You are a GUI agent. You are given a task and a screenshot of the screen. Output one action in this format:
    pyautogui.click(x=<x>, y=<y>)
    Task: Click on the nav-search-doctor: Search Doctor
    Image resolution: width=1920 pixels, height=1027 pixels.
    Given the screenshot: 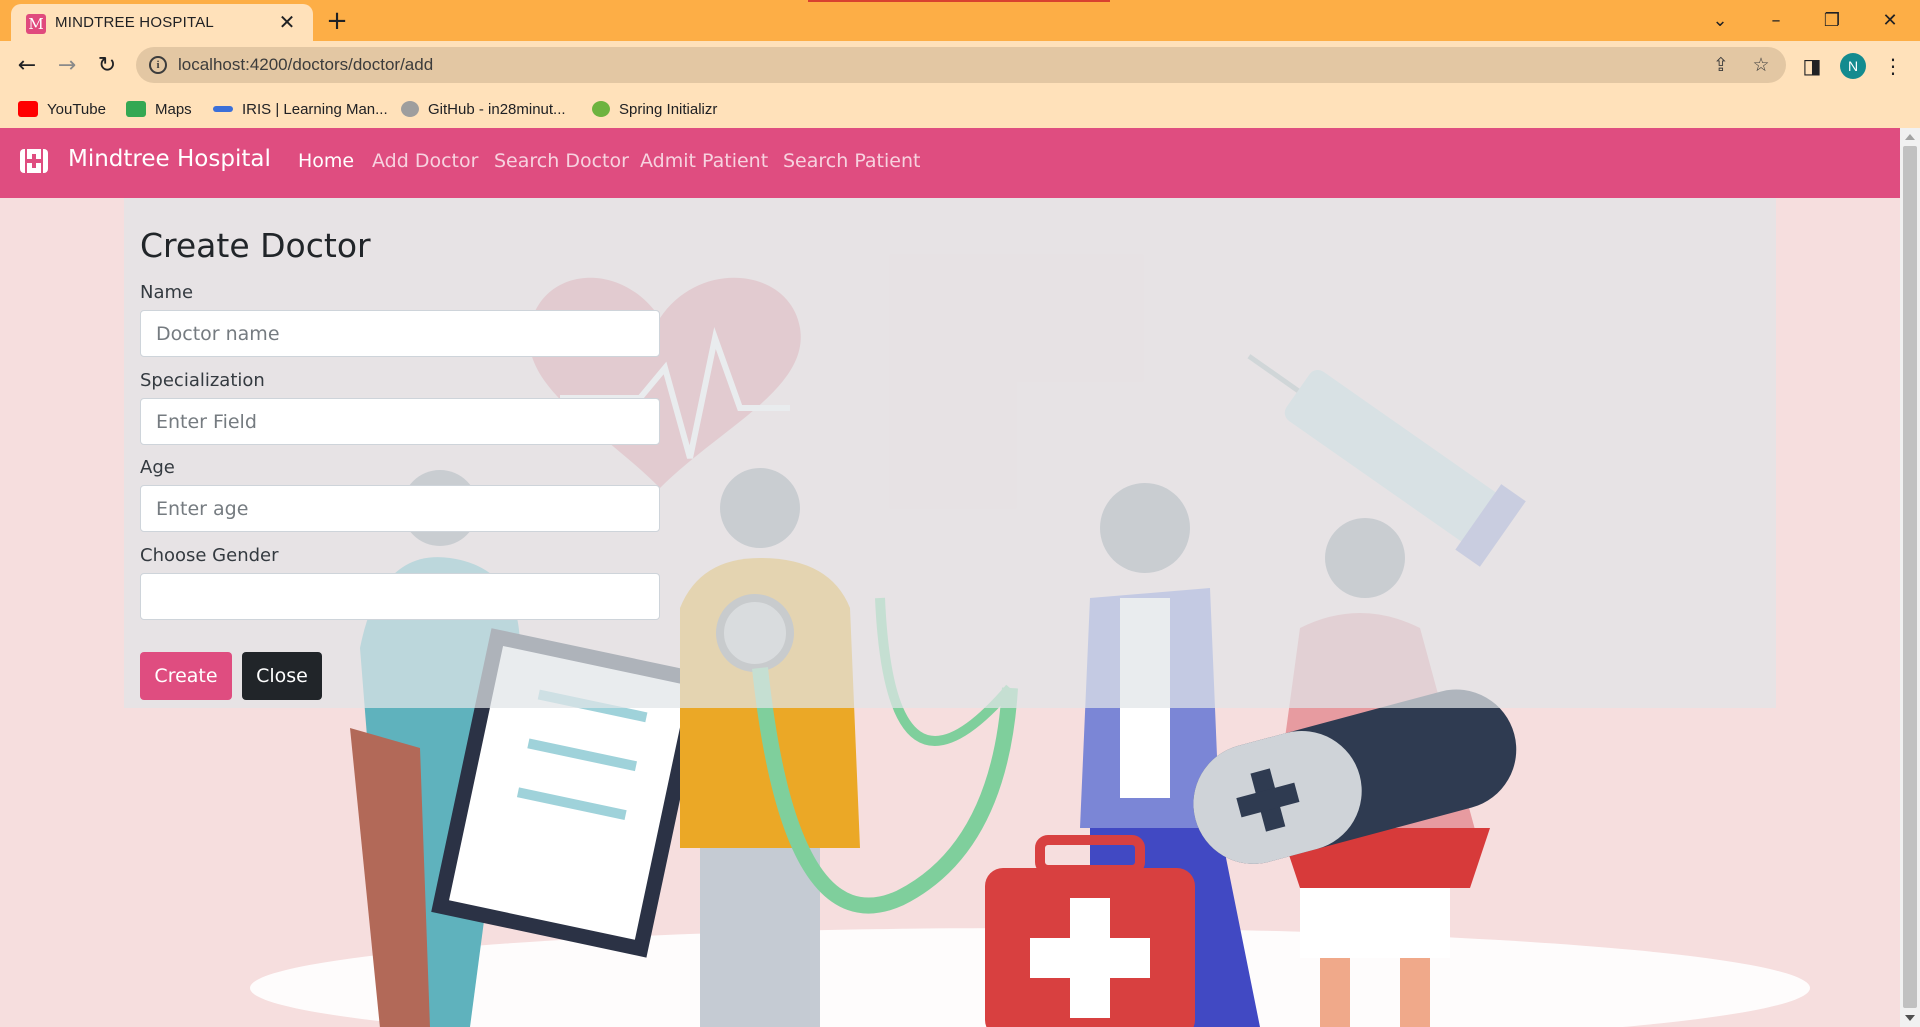 What is the action you would take?
    pyautogui.click(x=561, y=161)
    